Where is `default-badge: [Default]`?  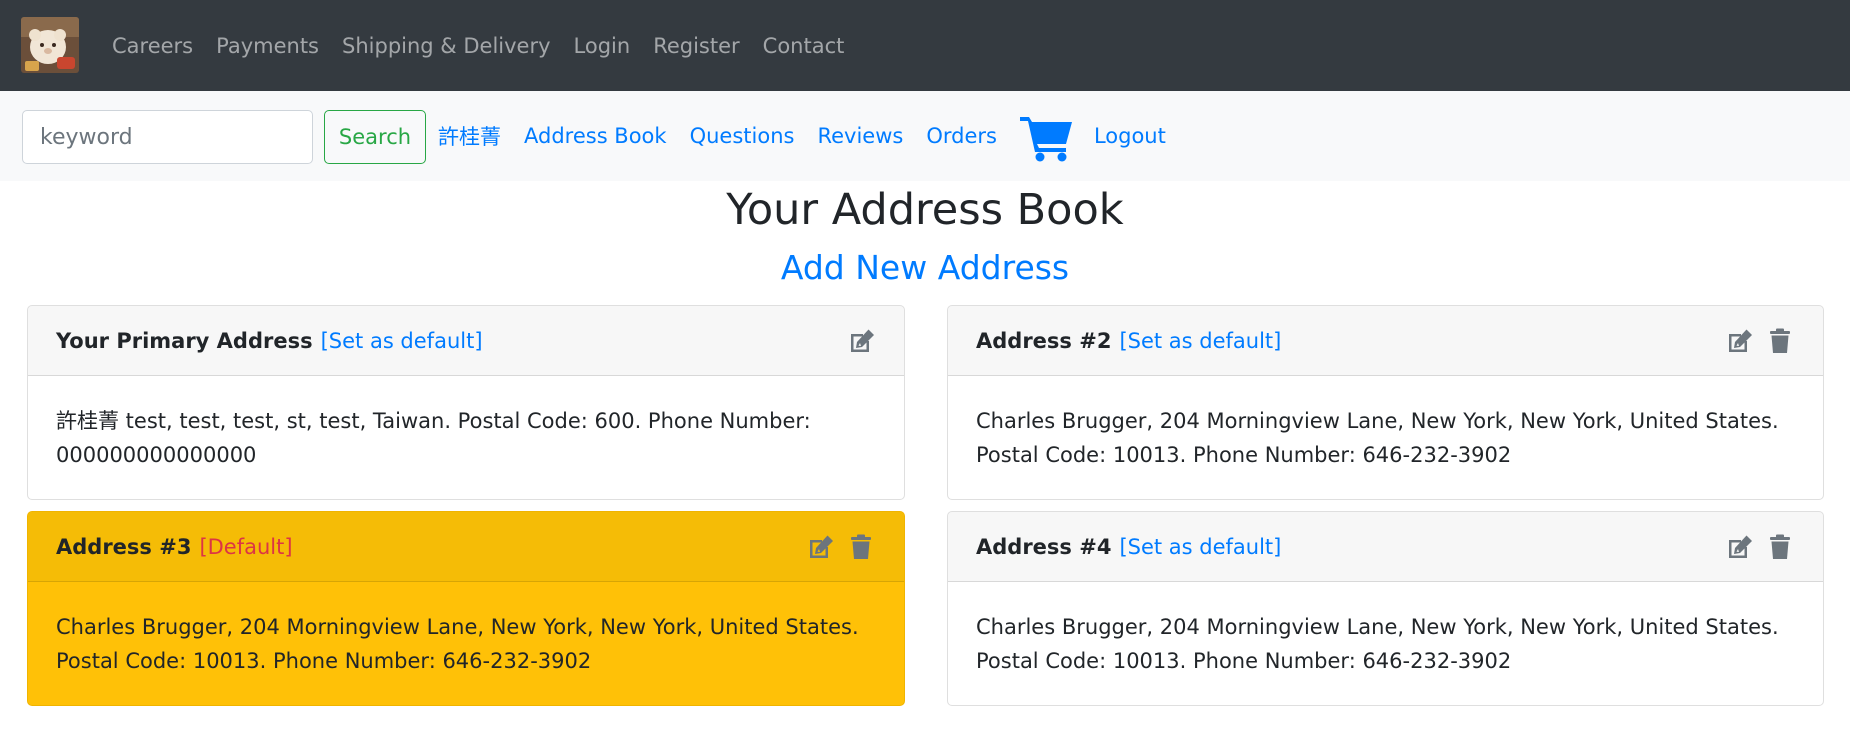
default-badge: [Default] is located at coordinates (246, 546).